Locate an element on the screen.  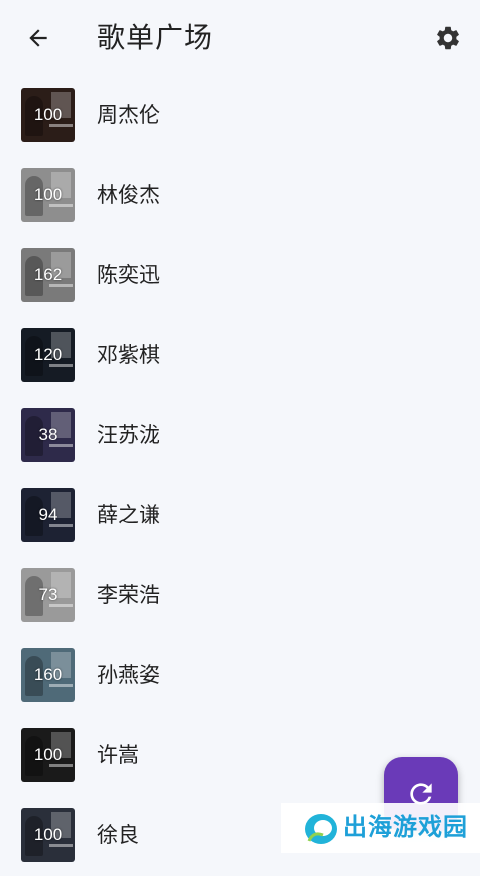
play-count: 120 is located at coordinates (48, 354).